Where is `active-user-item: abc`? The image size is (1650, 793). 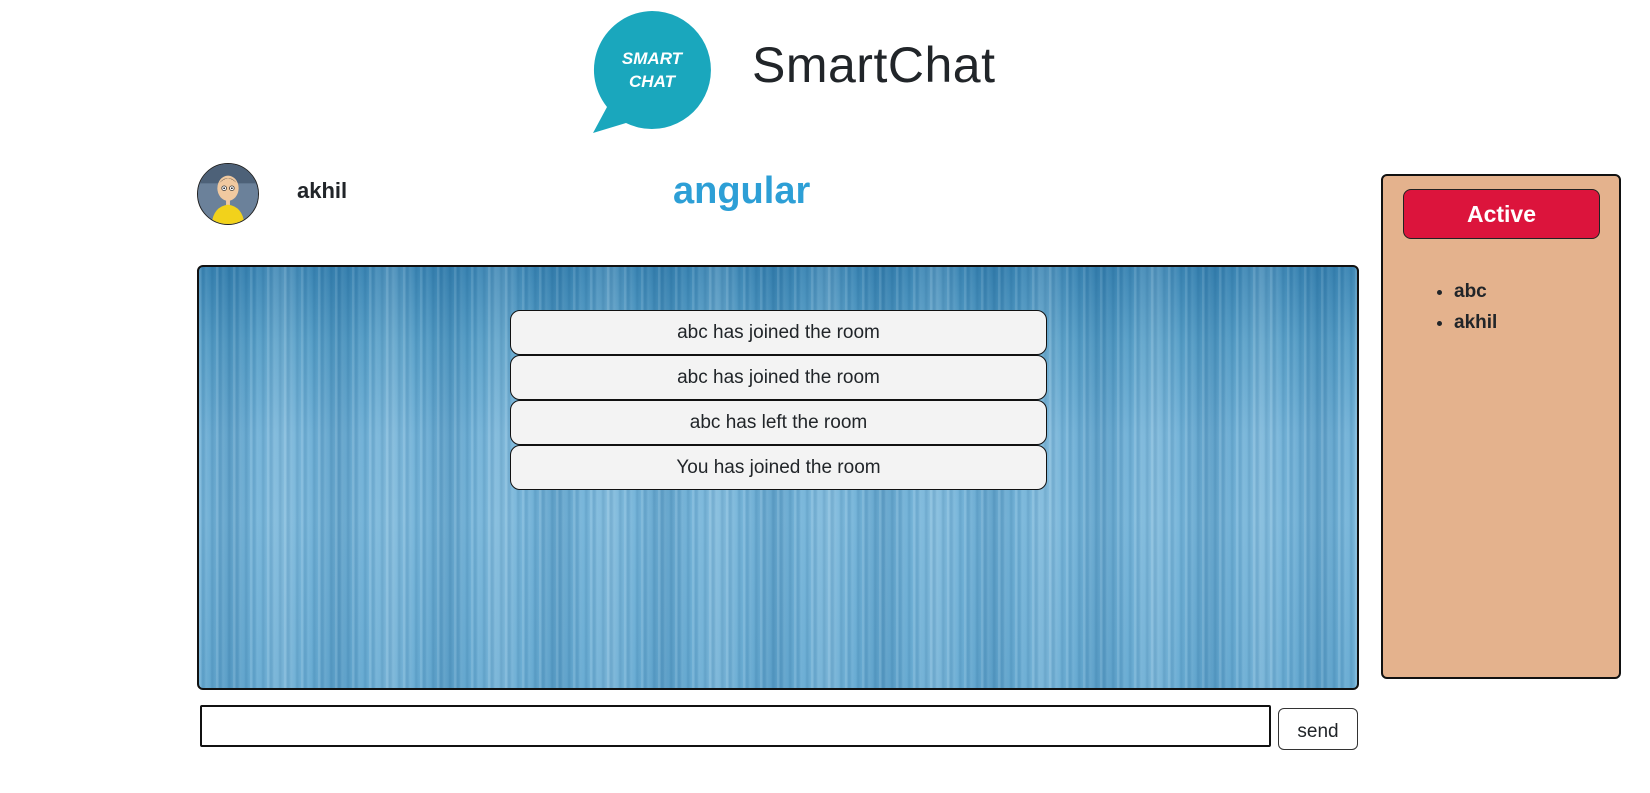
active-user-item: abc is located at coordinates (1475, 291).